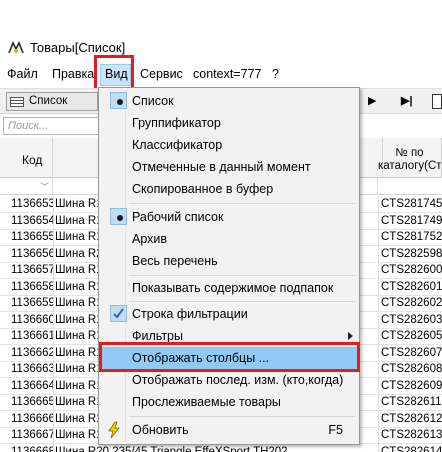  What do you see at coordinates (32, 303) in the screenshot?
I see `cell-kod: 1136659` at bounding box center [32, 303].